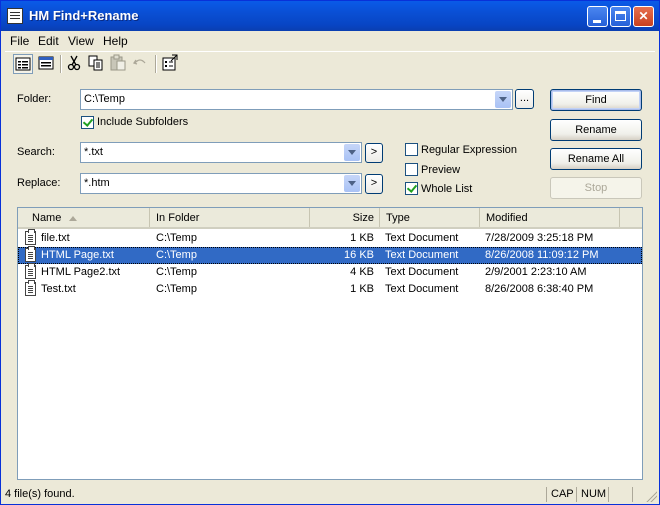 This screenshot has height=505, width=660. I want to click on file-modified: 2/9/2001 2:23:10 AM, so click(536, 272).